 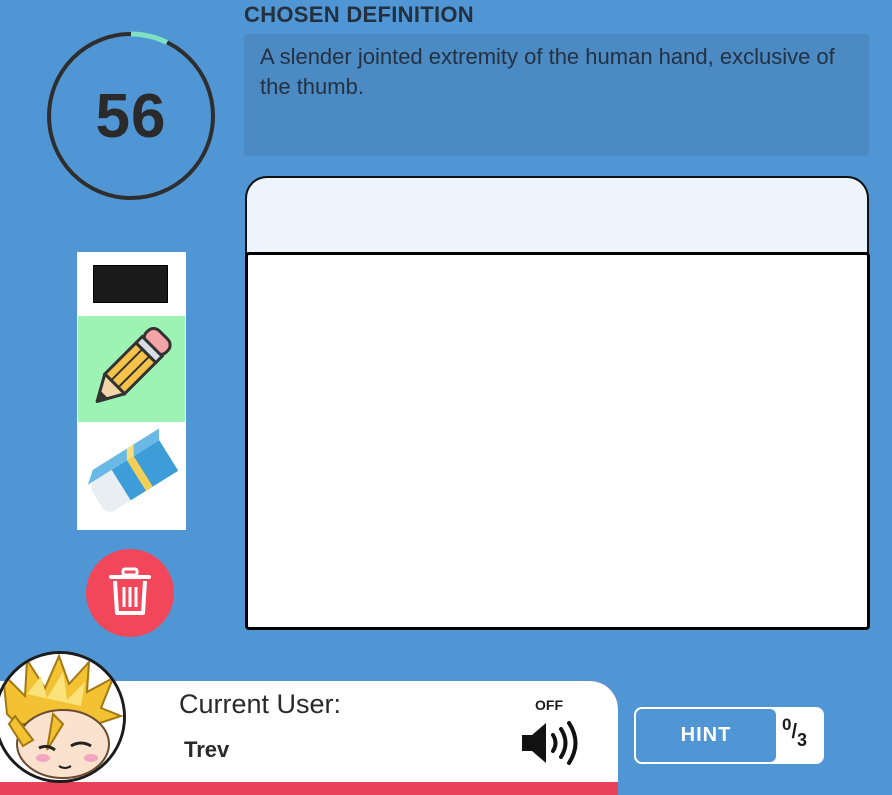 What do you see at coordinates (130, 284) in the screenshot?
I see `color-swatch` at bounding box center [130, 284].